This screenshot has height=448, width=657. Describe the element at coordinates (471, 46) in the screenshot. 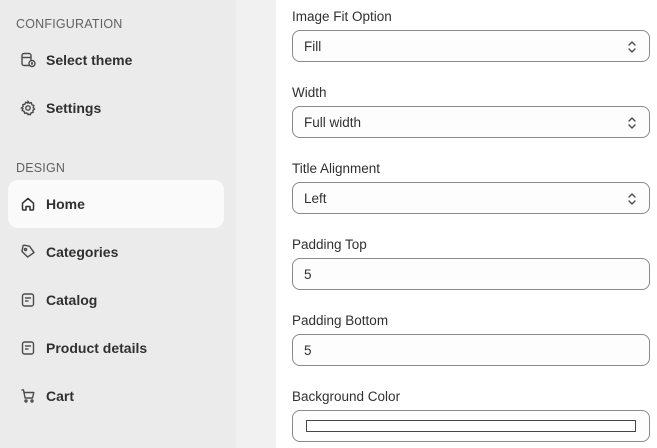

I see `image-fit-select: Fill` at that location.